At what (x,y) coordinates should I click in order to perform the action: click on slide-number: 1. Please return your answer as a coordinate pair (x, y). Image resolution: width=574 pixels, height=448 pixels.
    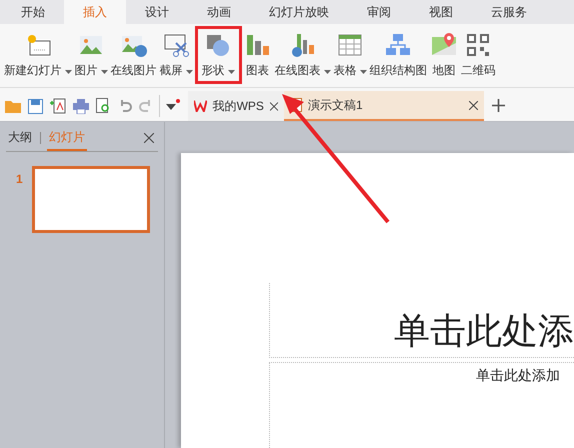
    Looking at the image, I should click on (19, 179).